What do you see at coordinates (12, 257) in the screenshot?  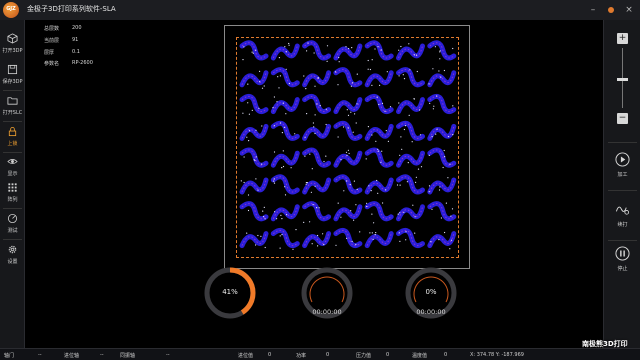 I see `sidebar-item-settings: 设置` at bounding box center [12, 257].